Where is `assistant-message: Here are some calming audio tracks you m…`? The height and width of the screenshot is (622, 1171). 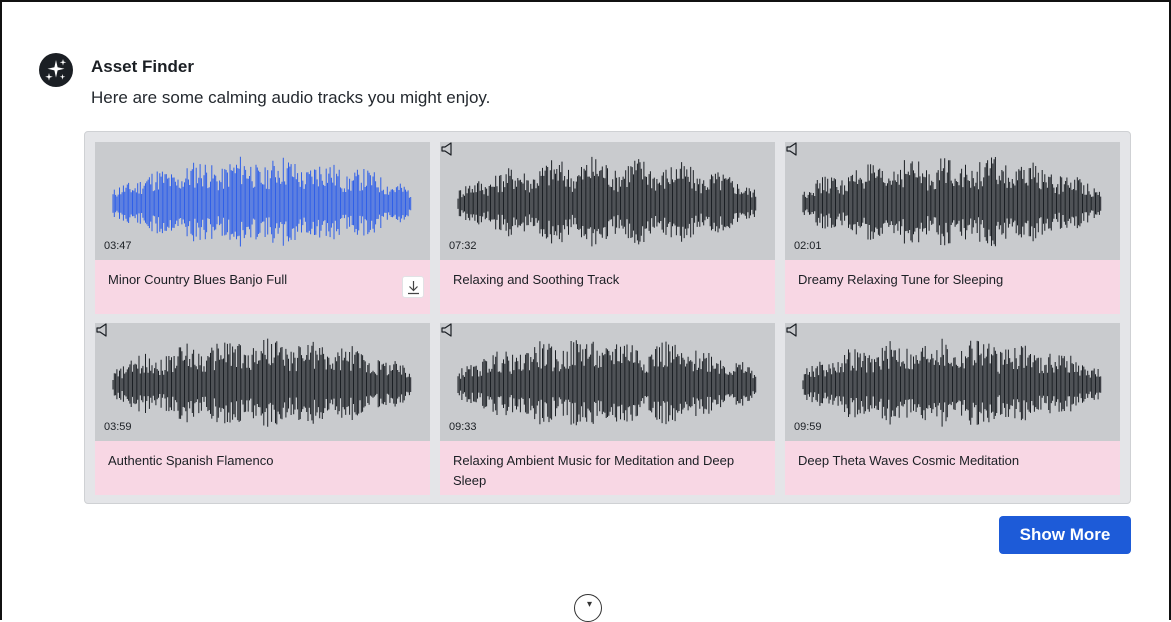
assistant-message: Here are some calming audio tracks you m… is located at coordinates (291, 97).